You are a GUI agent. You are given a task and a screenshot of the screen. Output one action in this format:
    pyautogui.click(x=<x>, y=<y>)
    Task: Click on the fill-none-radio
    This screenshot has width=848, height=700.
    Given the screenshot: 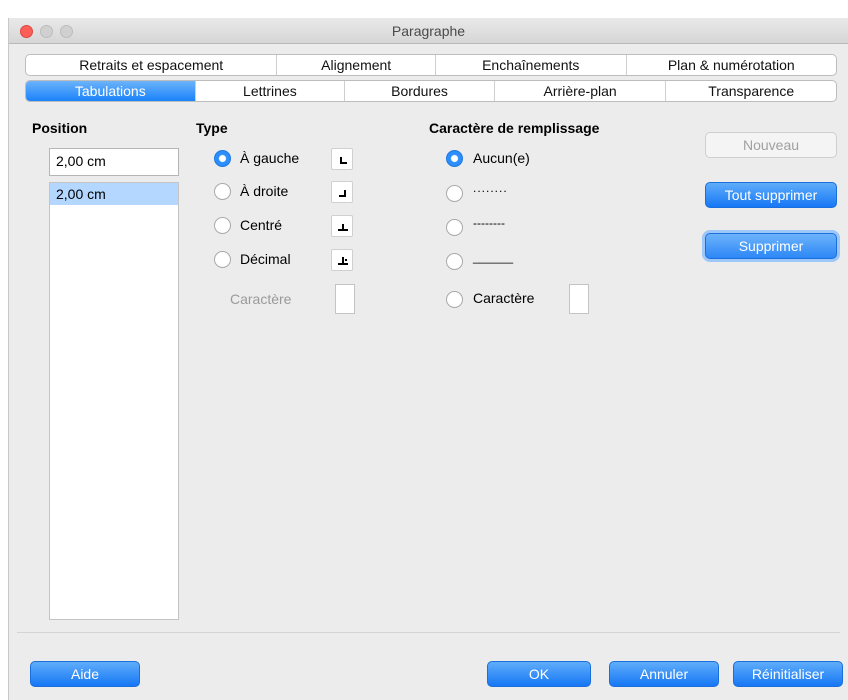 What is the action you would take?
    pyautogui.click(x=454, y=158)
    